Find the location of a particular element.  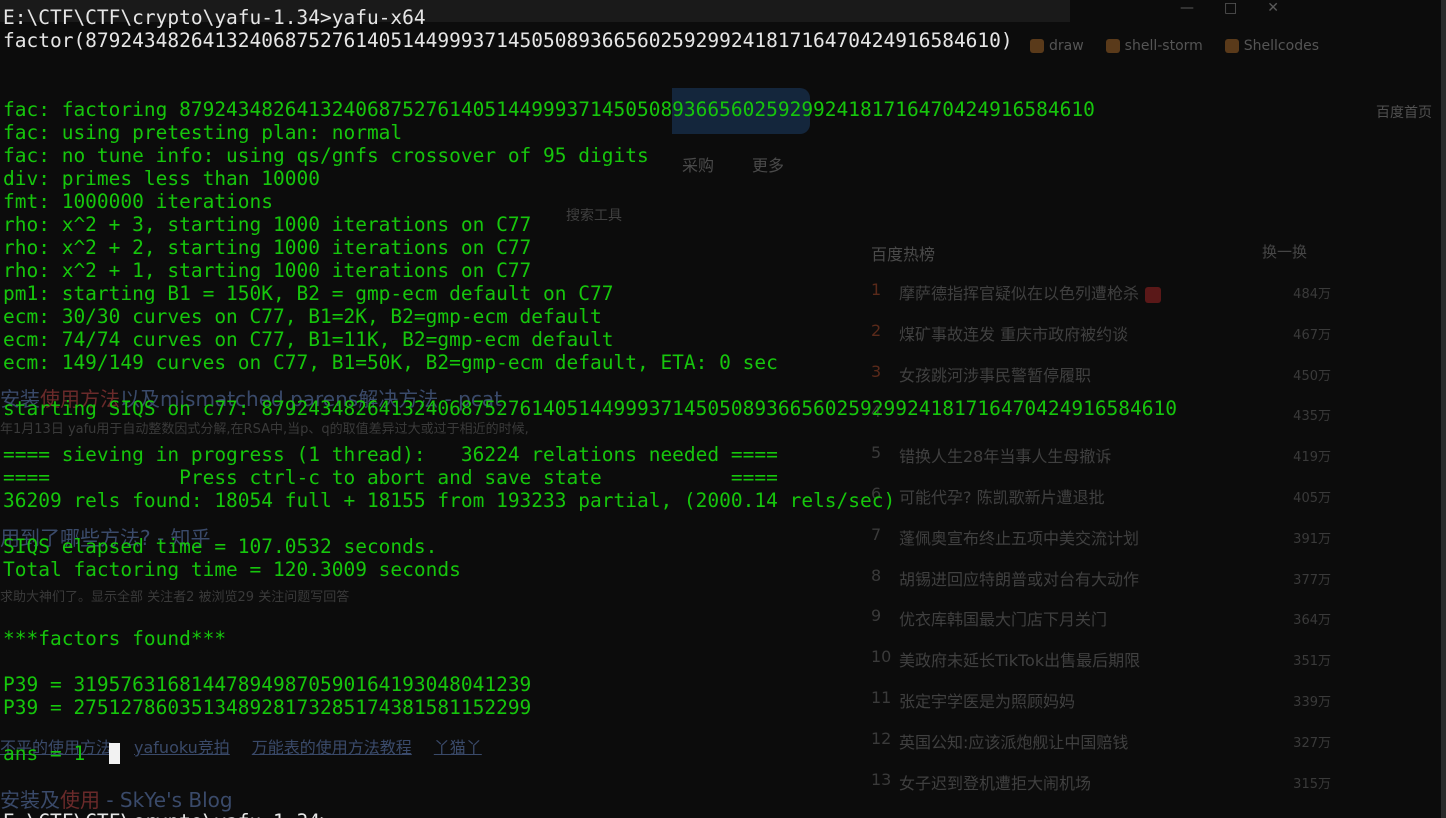

terminal-output-line: fac: using pretesting plan: normal is located at coordinates (203, 132).